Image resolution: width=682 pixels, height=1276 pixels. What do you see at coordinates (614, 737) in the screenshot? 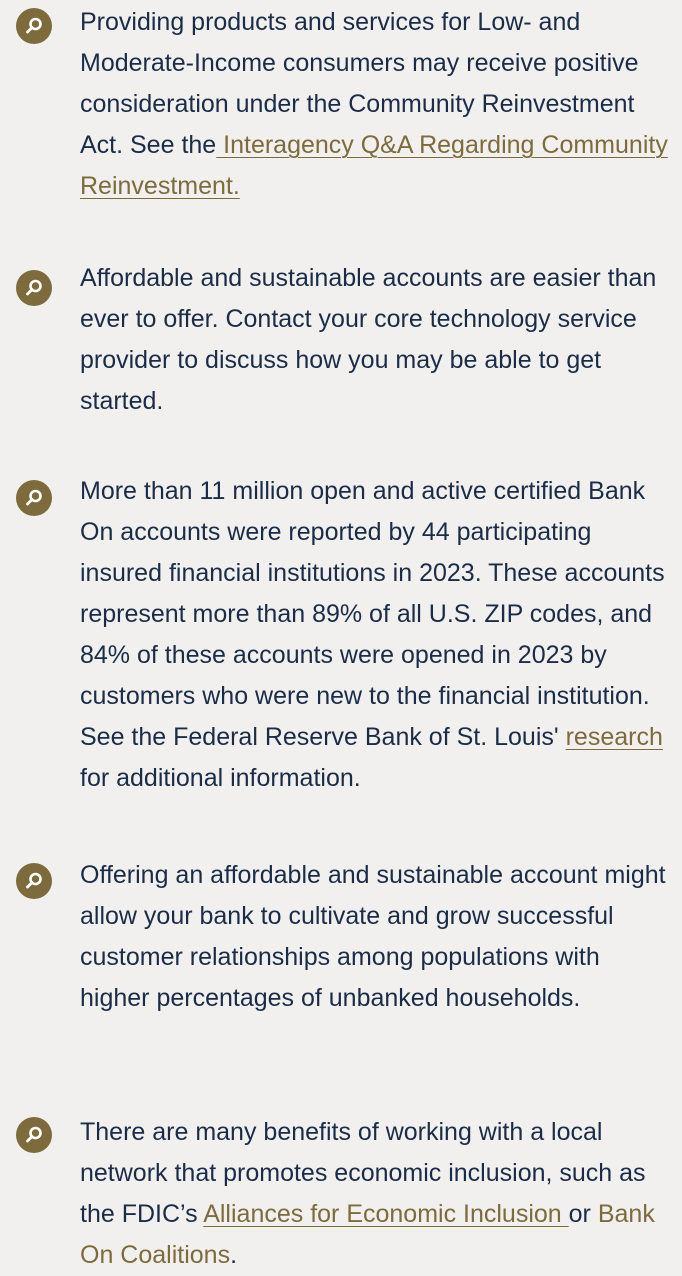
I see `research-link: research` at bounding box center [614, 737].